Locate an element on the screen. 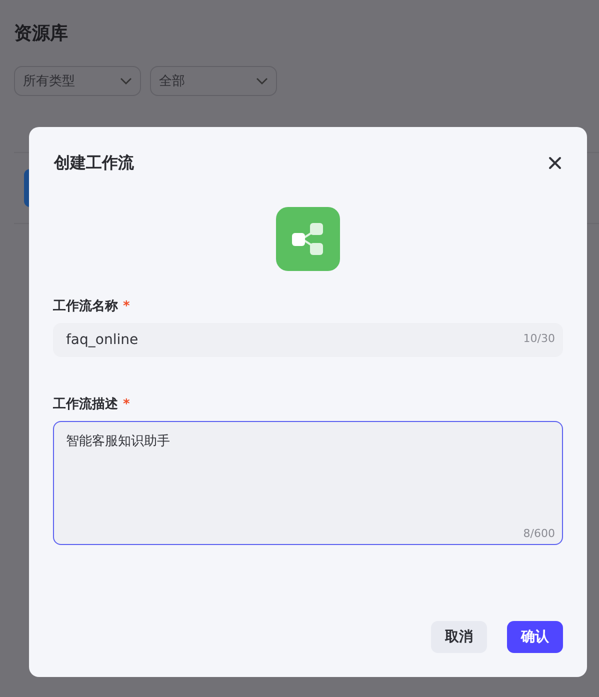  field-label: 工作流描述 is located at coordinates (85, 405).